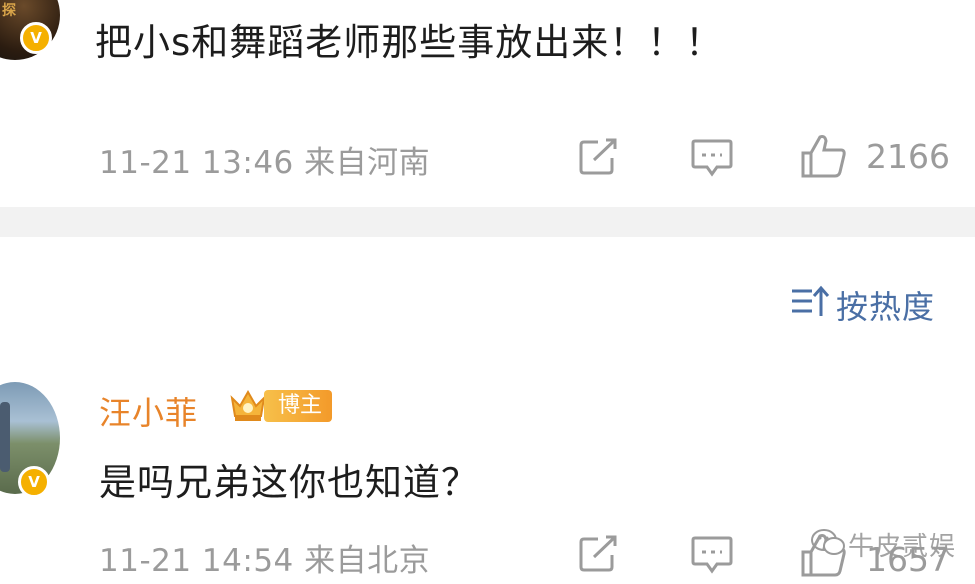 The height and width of the screenshot is (584, 975). Describe the element at coordinates (289, 482) in the screenshot. I see `comment-text: 是吗兄弟这你也知道？` at that location.